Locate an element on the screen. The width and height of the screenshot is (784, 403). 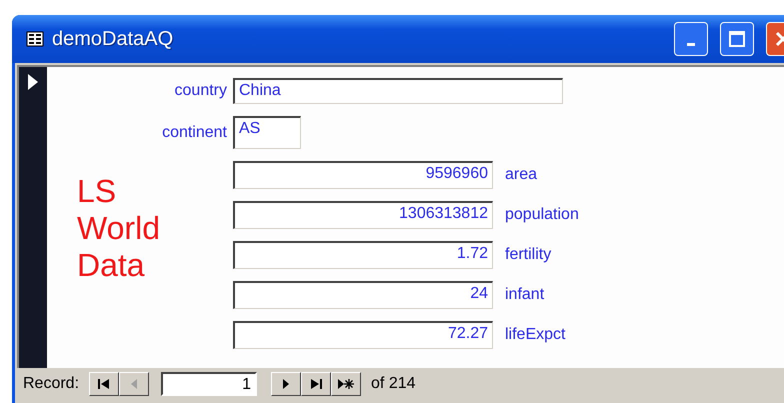
logo-text: World is located at coordinates (118, 228).